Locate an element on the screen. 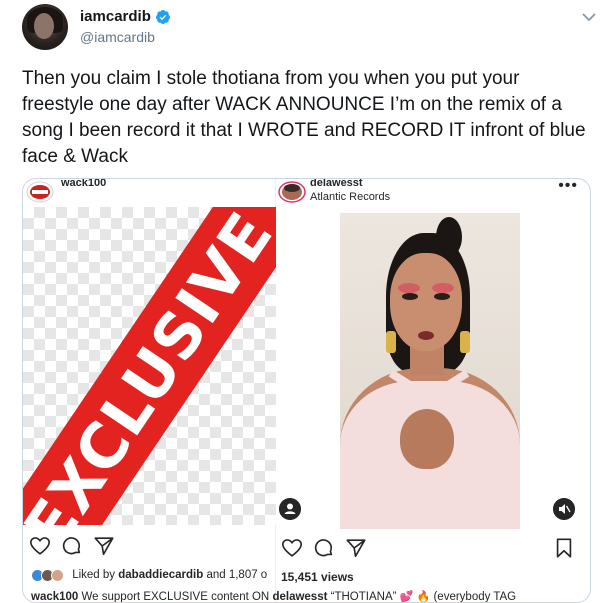 The width and height of the screenshot is (616, 603). caption-tail: (everybody TAG is located at coordinates (475, 597).